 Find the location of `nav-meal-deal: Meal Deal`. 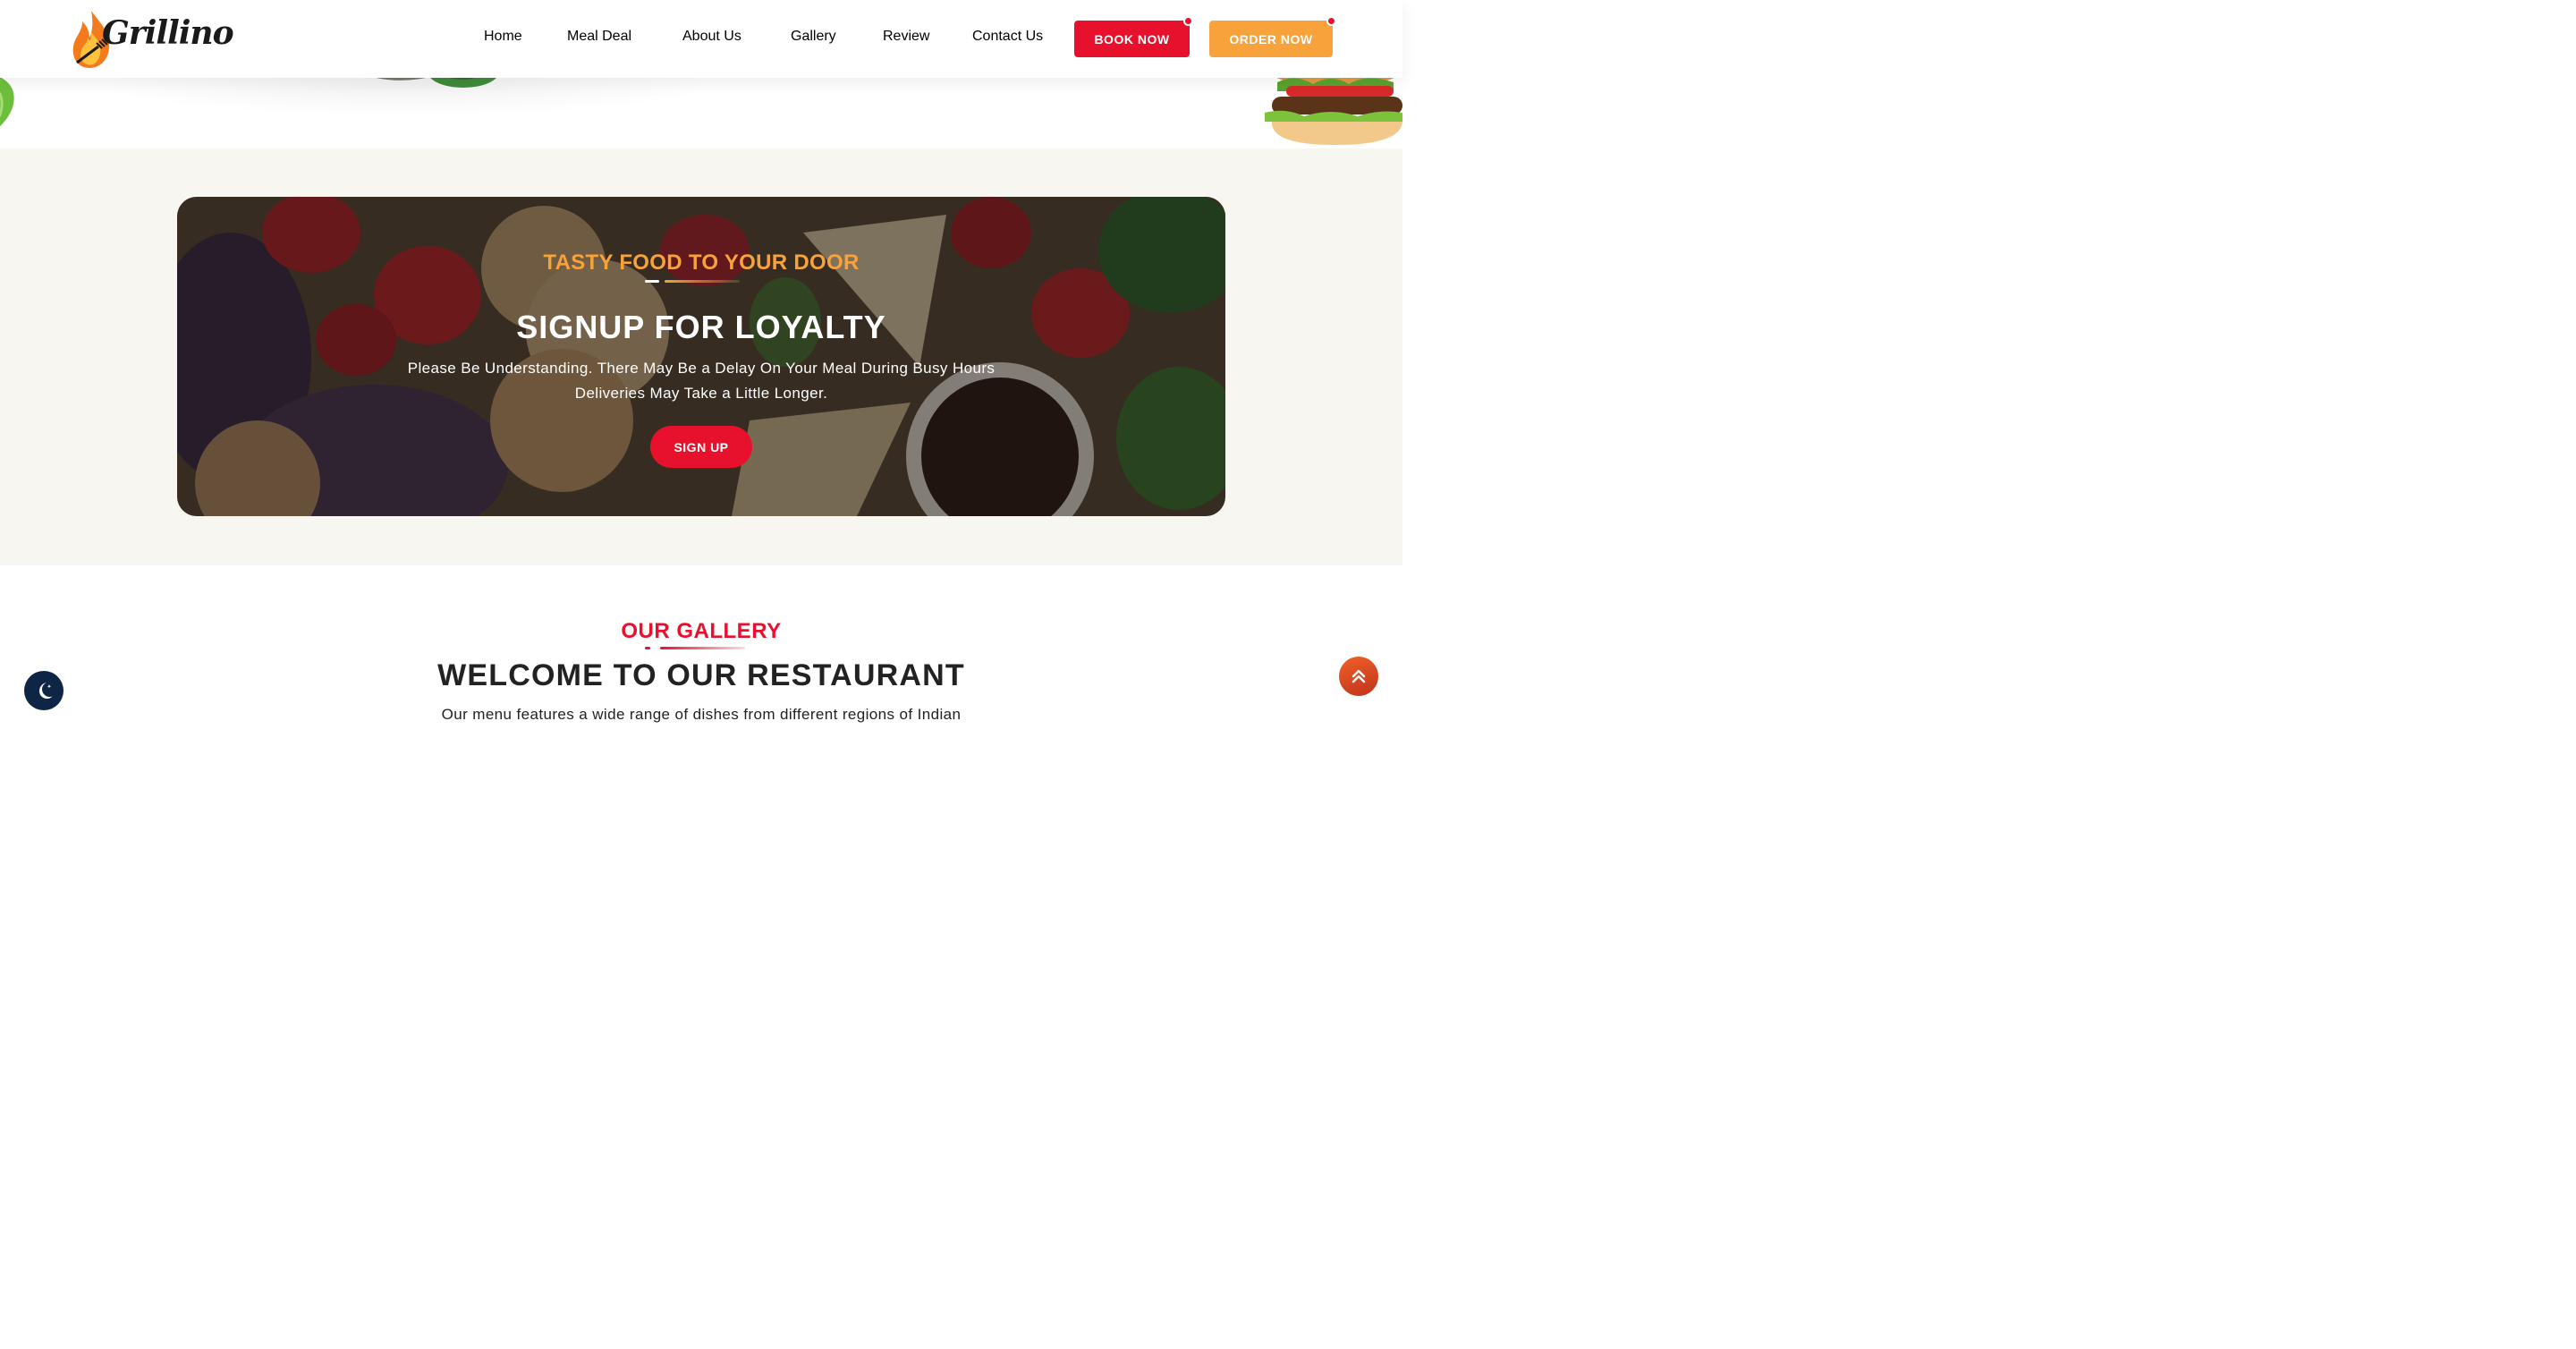

nav-meal-deal: Meal Deal is located at coordinates (599, 37).